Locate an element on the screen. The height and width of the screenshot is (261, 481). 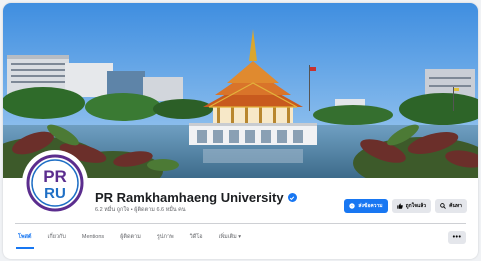
tabs-divider is located at coordinates (240, 223).